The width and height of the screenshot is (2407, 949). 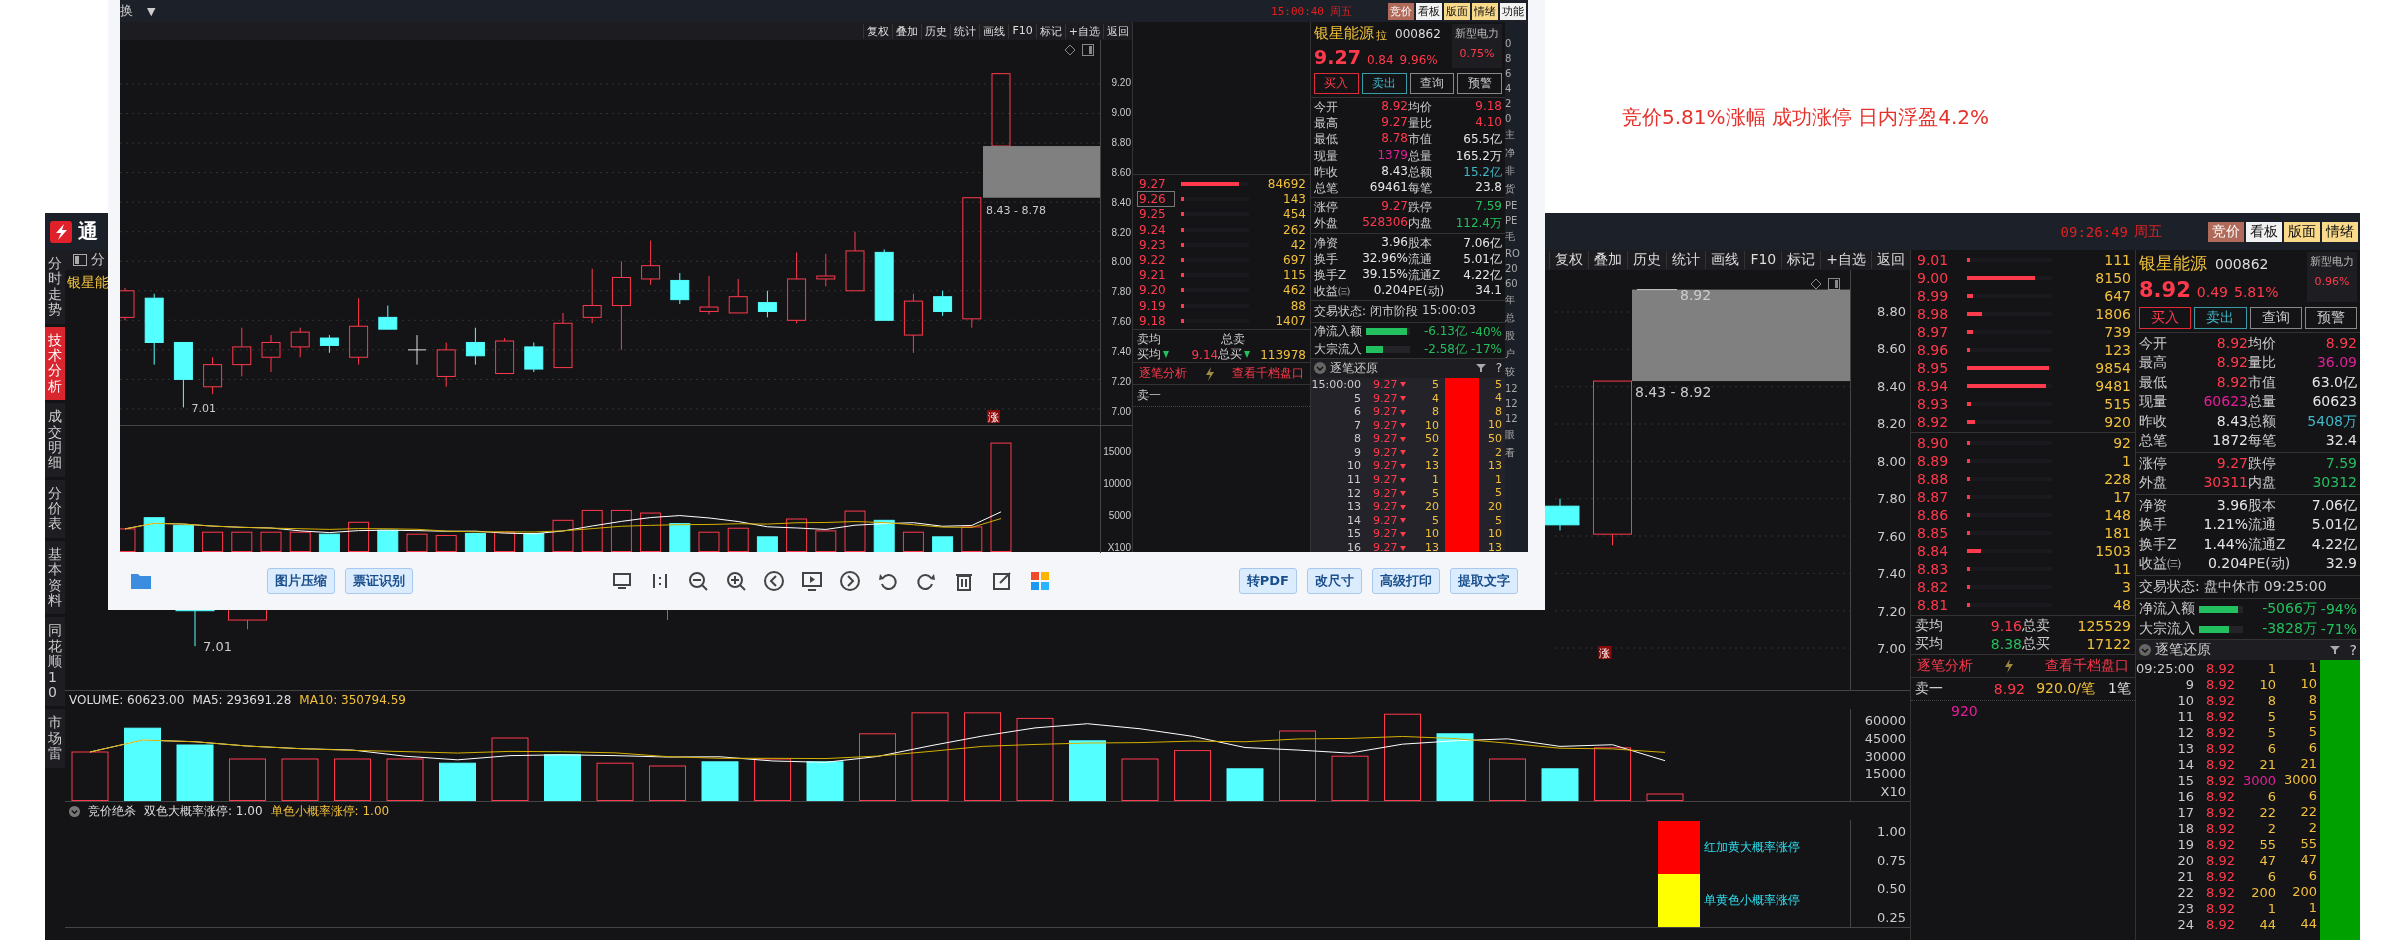 What do you see at coordinates (1937, 350) in the screenshot?
I see `price-level: 8.96` at bounding box center [1937, 350].